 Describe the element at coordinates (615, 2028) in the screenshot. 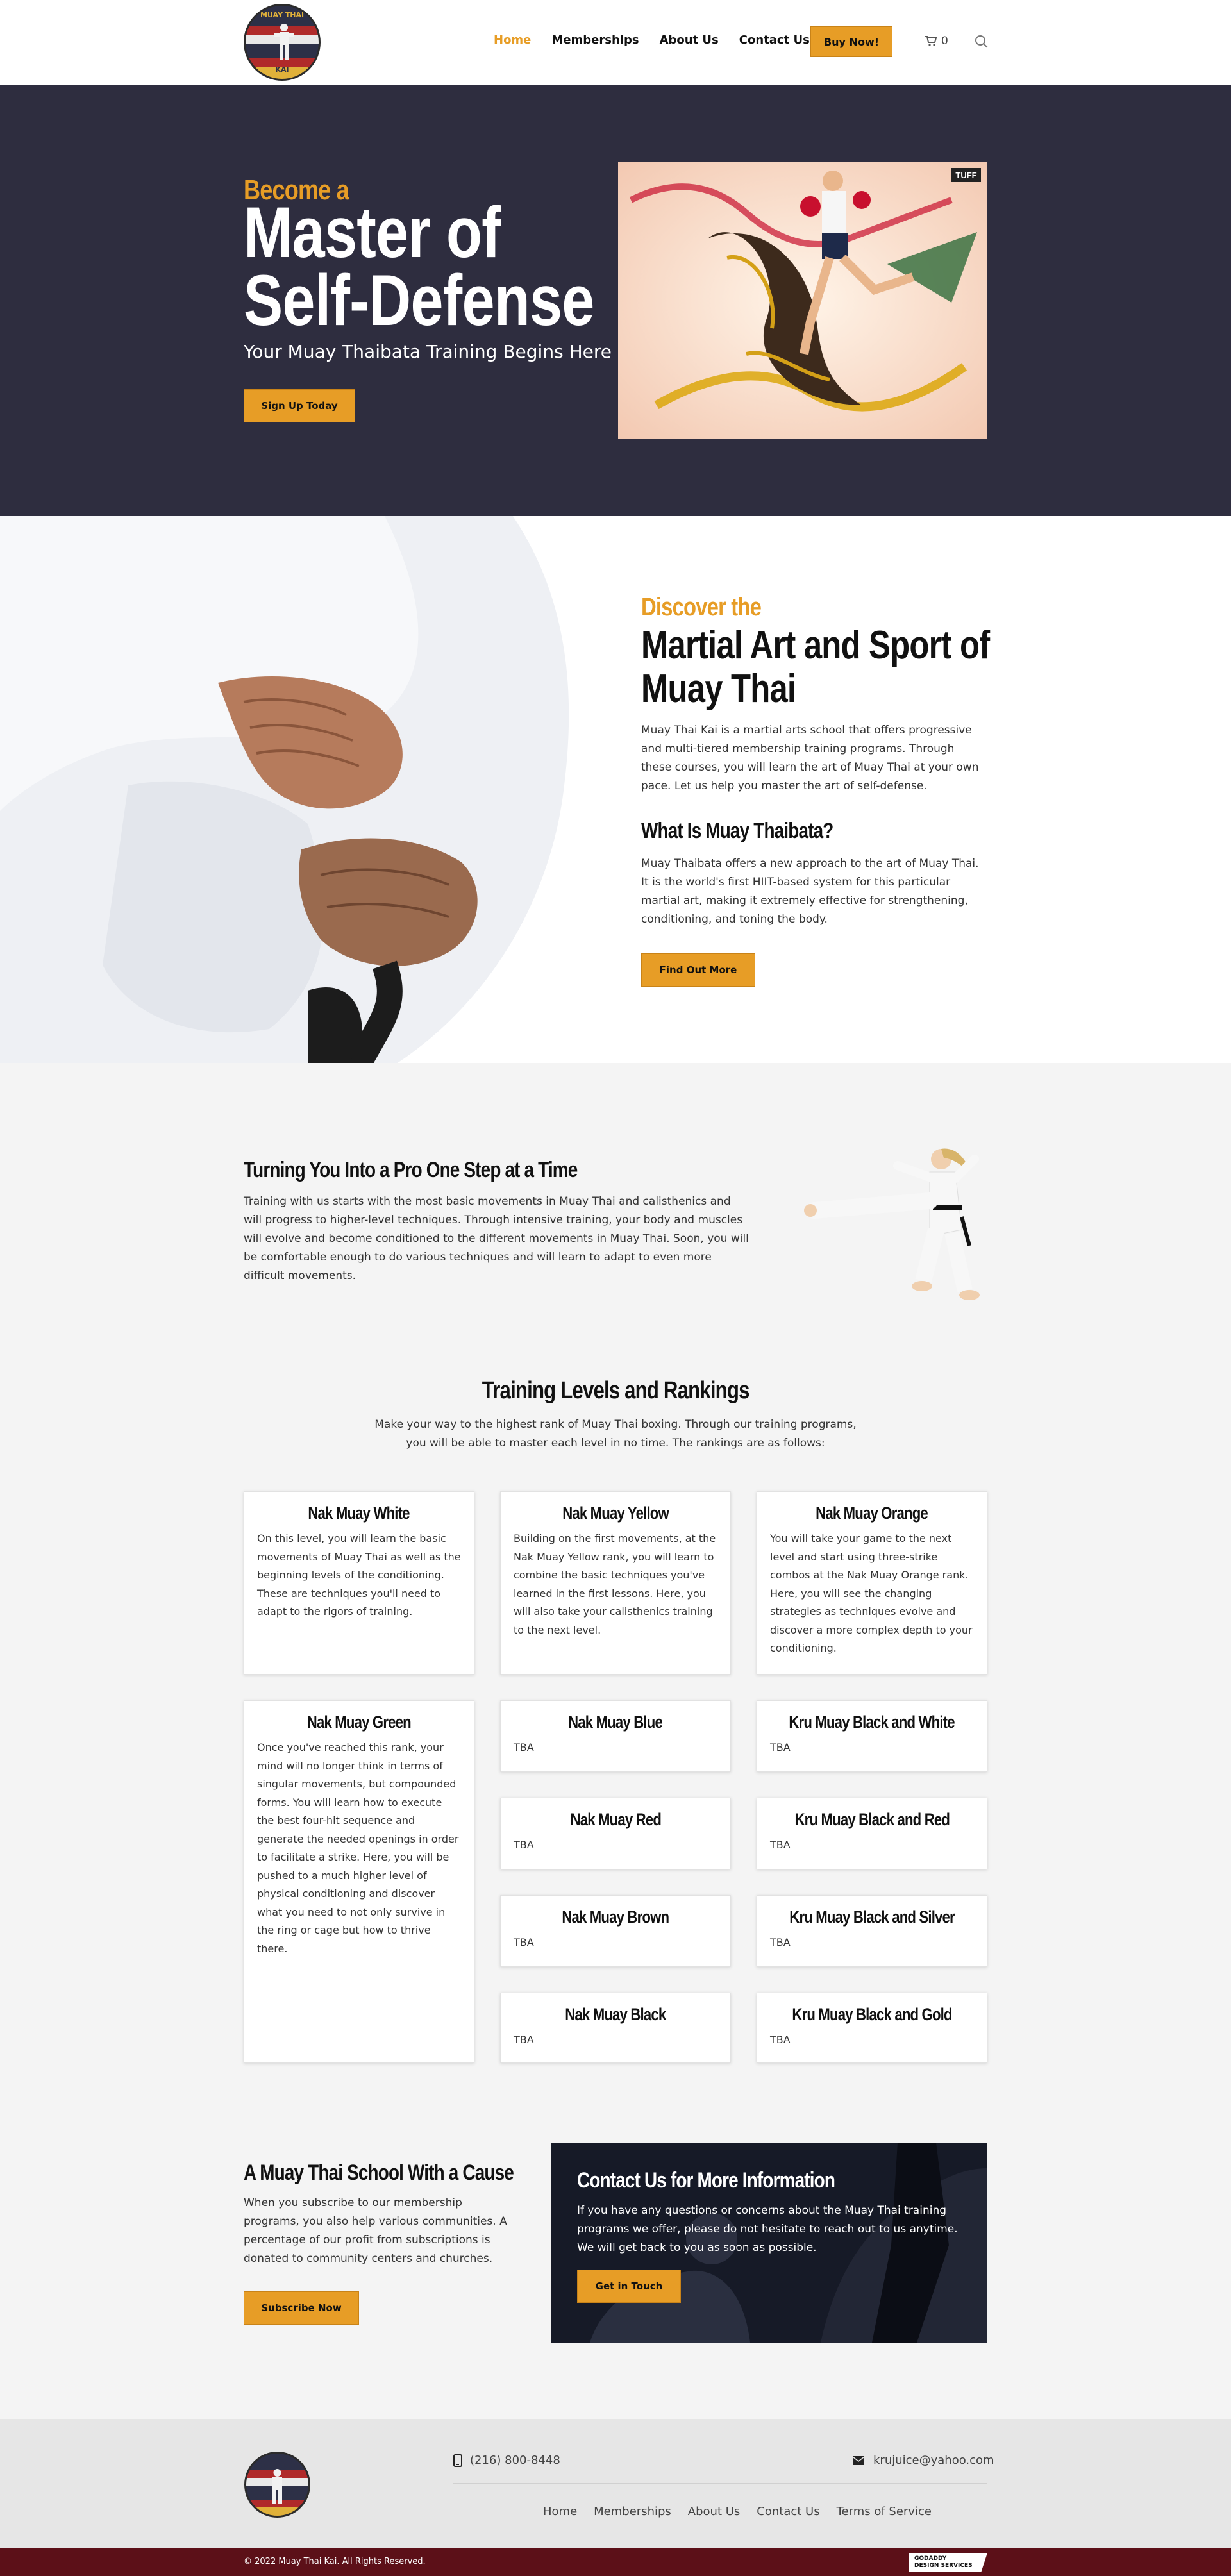

I see `level-card-black: Nak Muay Black TBA` at that location.